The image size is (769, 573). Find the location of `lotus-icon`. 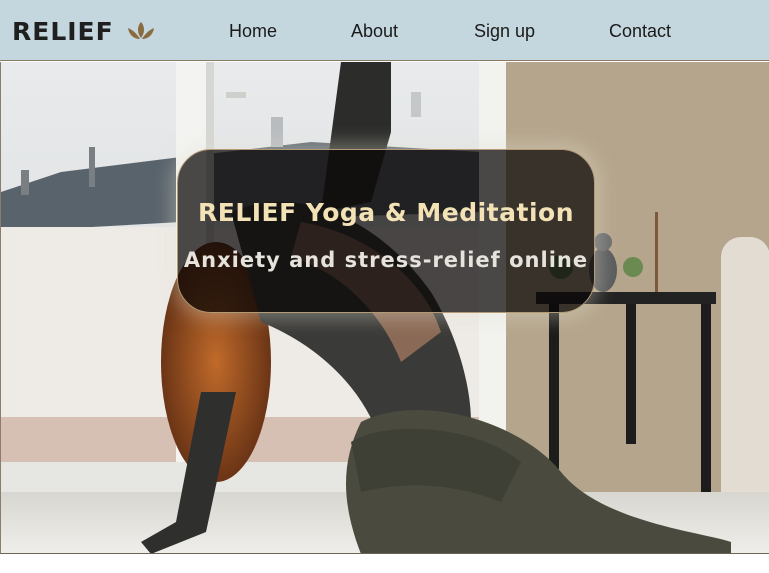

lotus-icon is located at coordinates (140, 30).